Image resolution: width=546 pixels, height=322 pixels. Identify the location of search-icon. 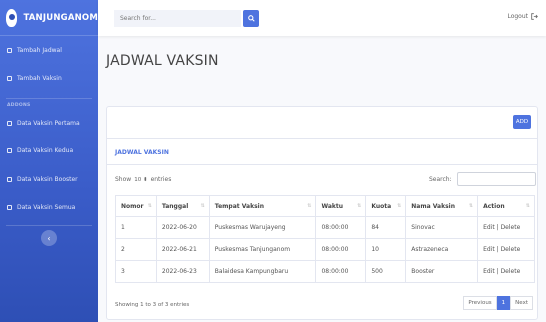
(251, 18).